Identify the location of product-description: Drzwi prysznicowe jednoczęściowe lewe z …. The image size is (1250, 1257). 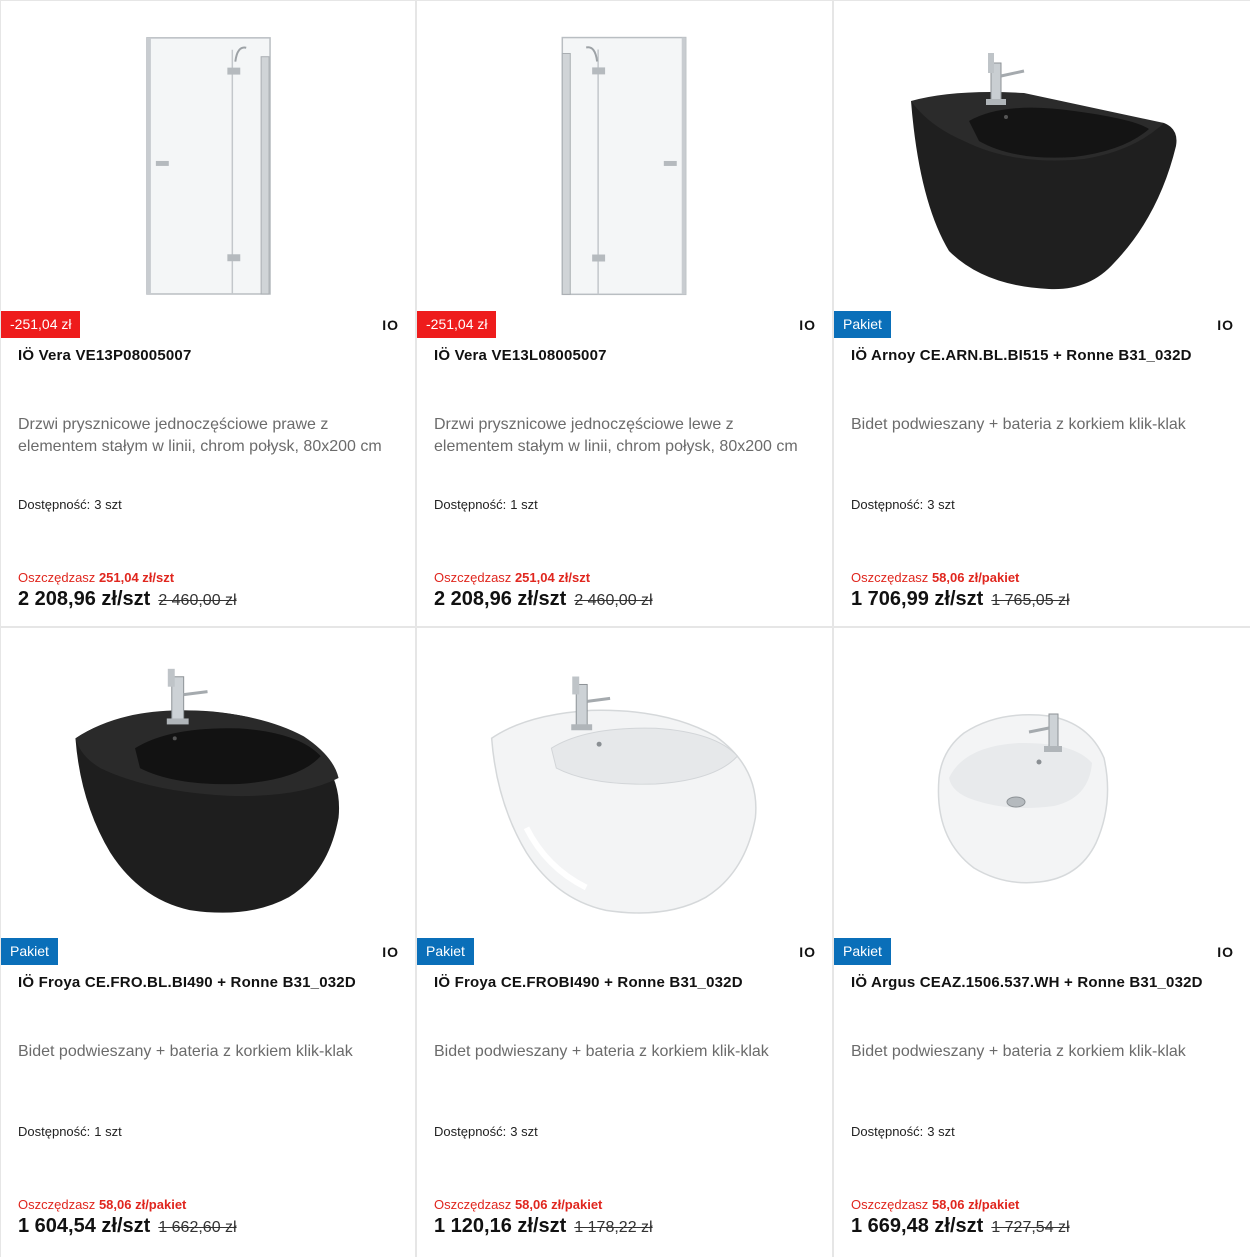
(616, 435).